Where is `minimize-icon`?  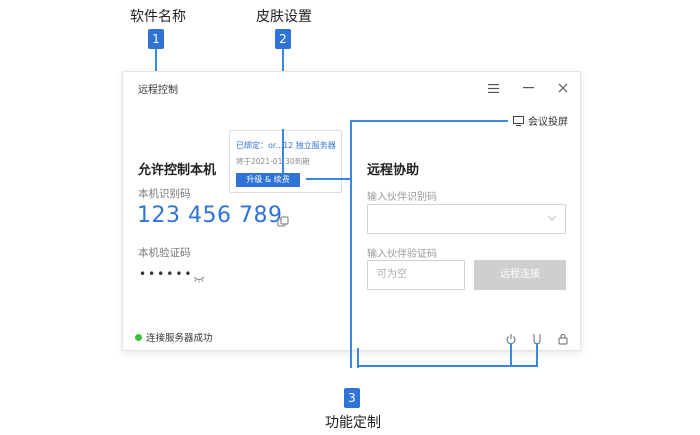 minimize-icon is located at coordinates (528, 88).